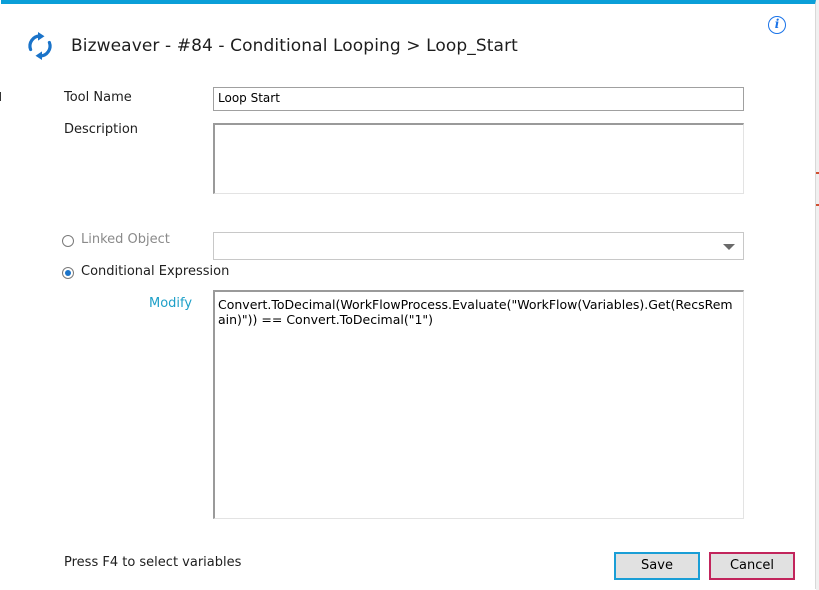  Describe the element at coordinates (657, 566) in the screenshot. I see `save-button: Save` at that location.